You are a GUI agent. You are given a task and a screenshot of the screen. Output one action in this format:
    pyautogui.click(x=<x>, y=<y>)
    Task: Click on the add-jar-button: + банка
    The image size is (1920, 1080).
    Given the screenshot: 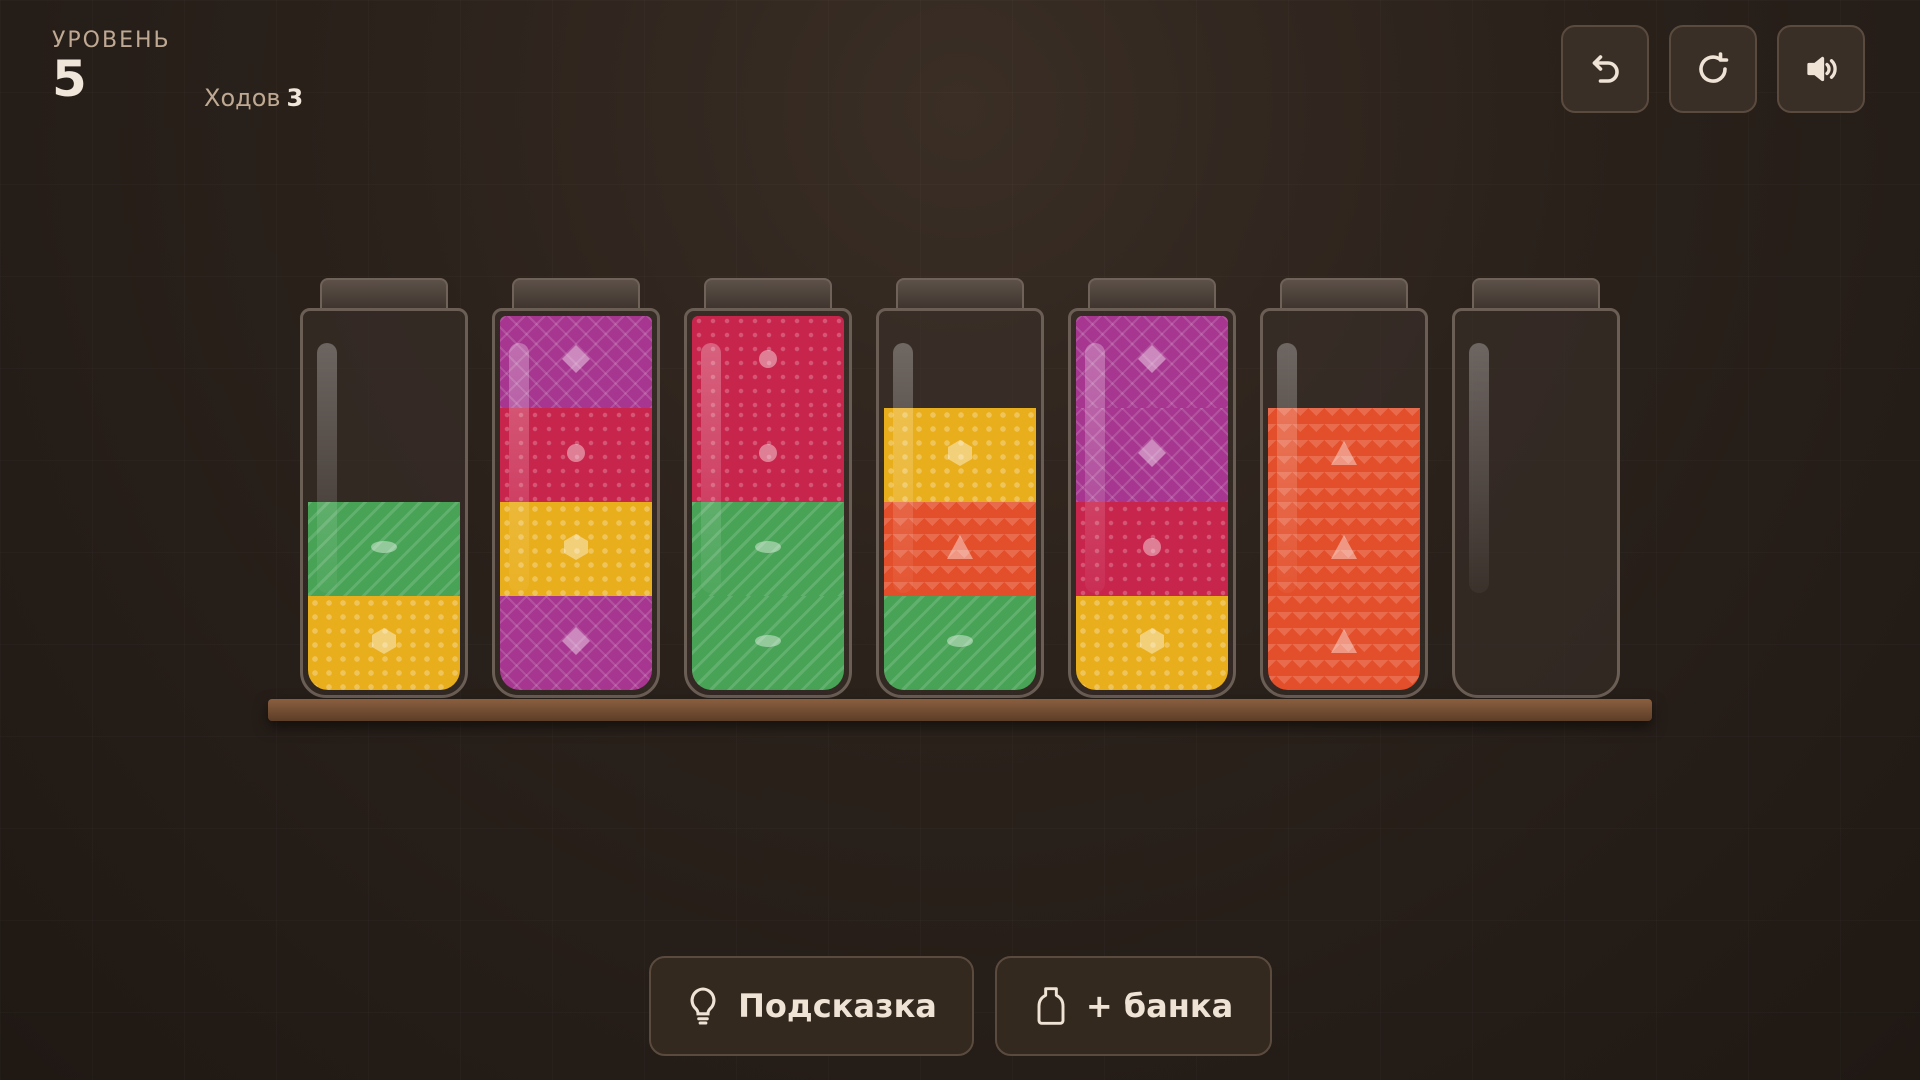 What is the action you would take?
    pyautogui.click(x=1133, y=1006)
    